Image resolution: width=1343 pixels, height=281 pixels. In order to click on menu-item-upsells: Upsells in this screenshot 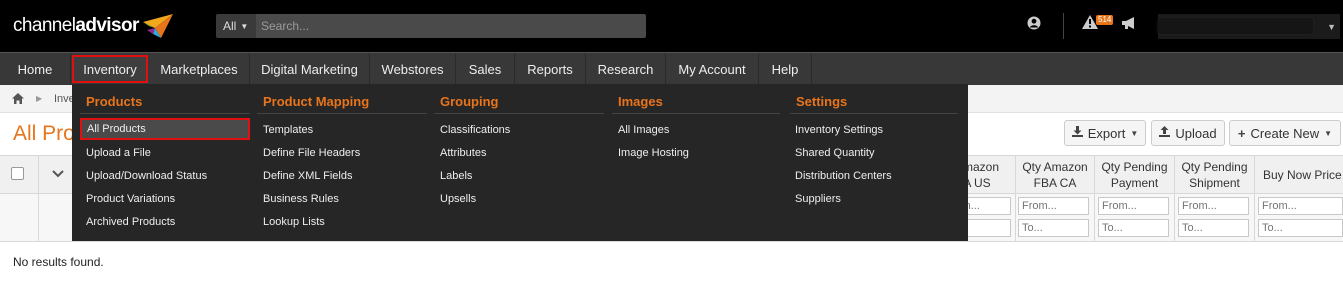, I will do `click(458, 199)`.